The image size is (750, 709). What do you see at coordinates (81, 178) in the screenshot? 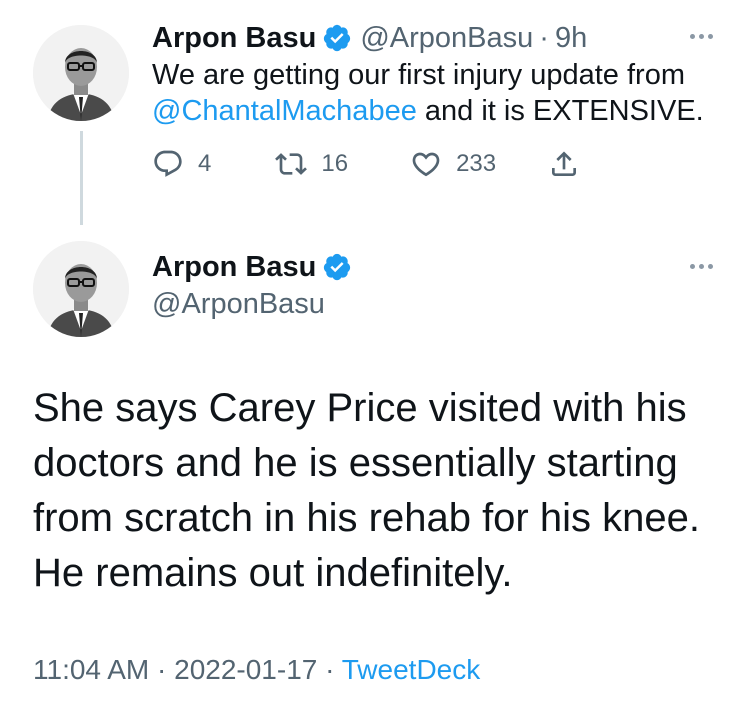
I see `thread-connector` at bounding box center [81, 178].